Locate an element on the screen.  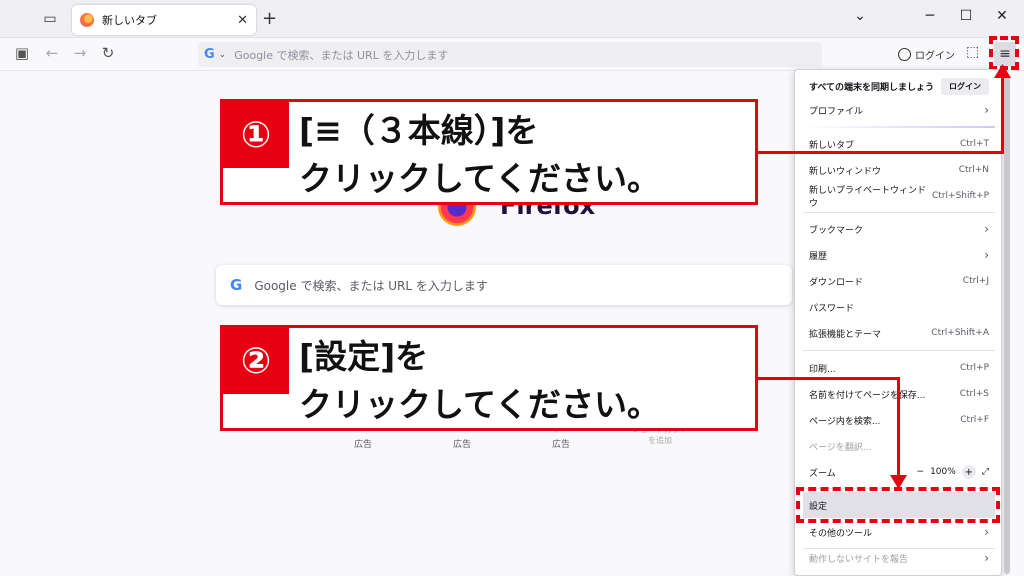
url-bar: G ⌄ Google で検索、または URL を入力します is located at coordinates (510, 54).